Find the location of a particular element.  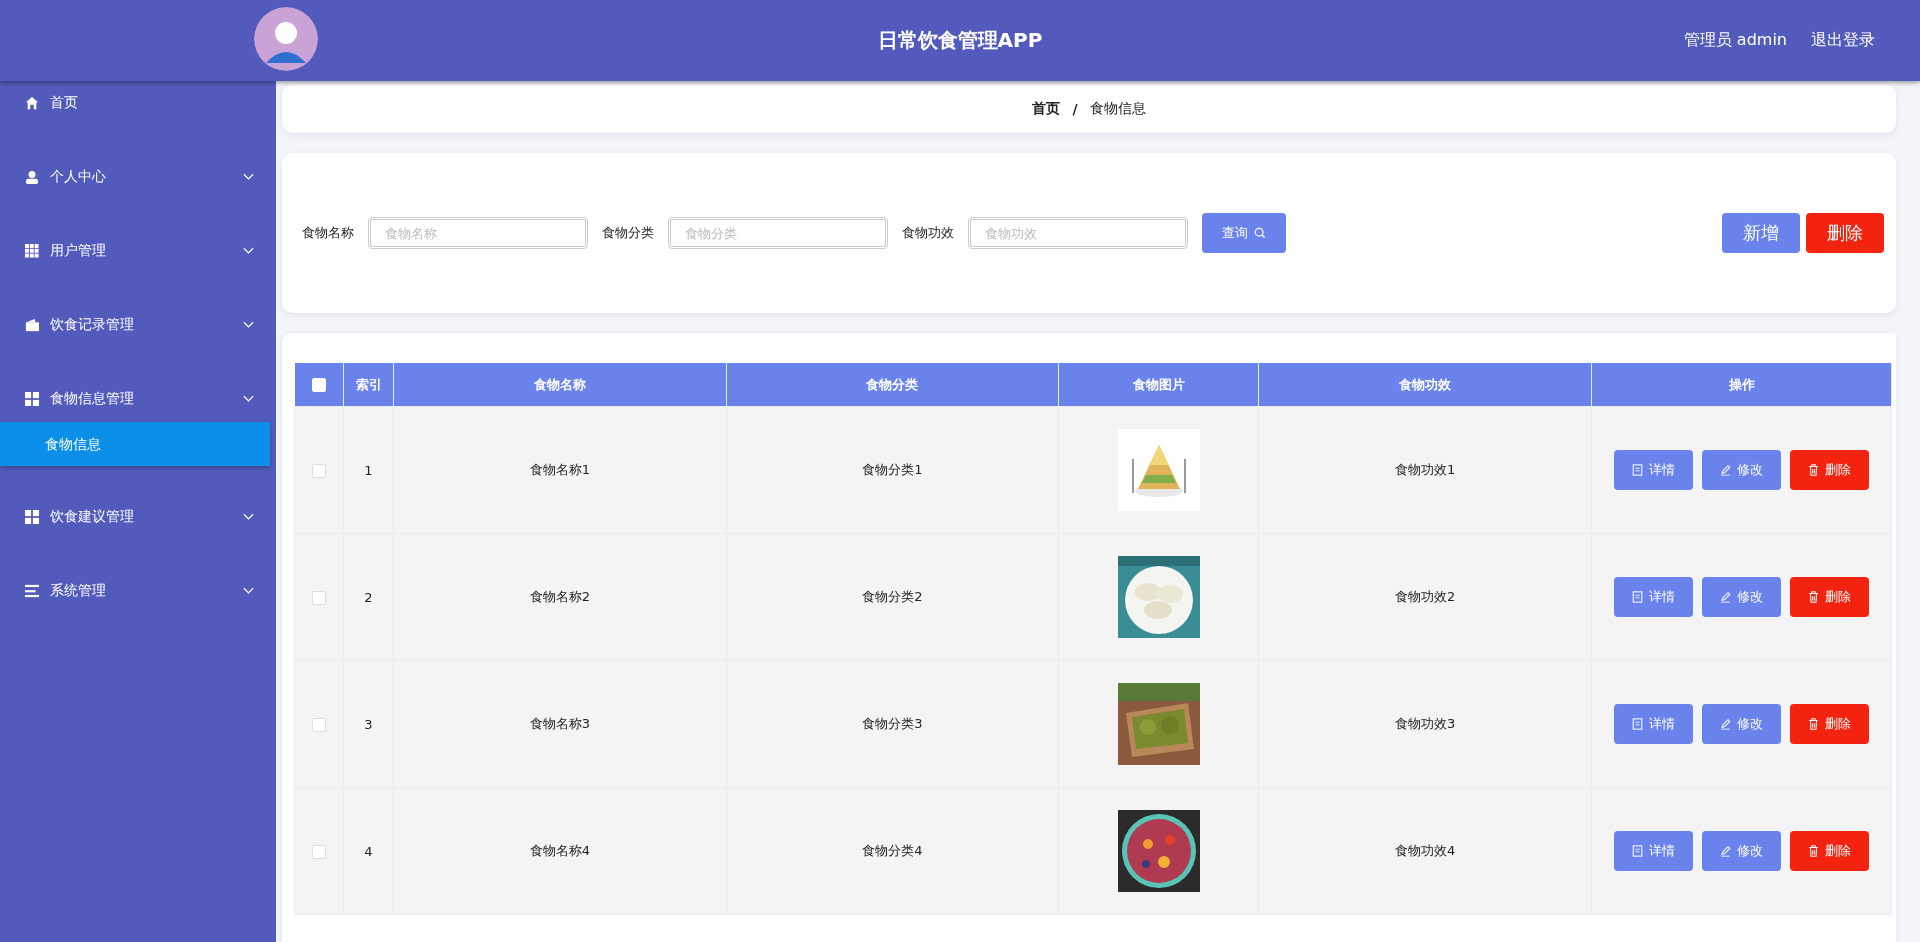

table-cell: 食物名称3 is located at coordinates (560, 724).